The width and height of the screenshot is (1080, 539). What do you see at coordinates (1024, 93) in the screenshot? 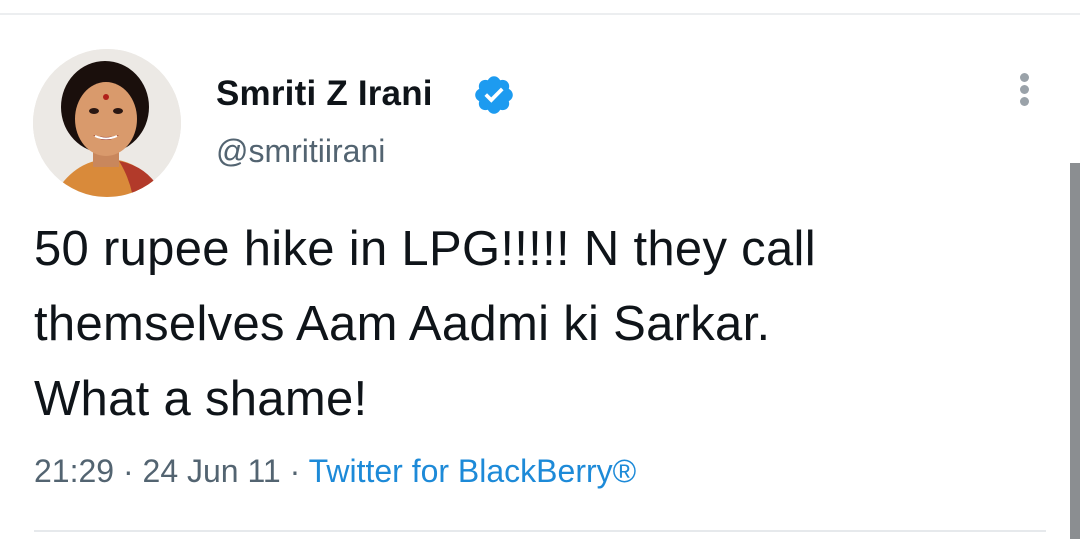
I see `more-vertical-icon` at bounding box center [1024, 93].